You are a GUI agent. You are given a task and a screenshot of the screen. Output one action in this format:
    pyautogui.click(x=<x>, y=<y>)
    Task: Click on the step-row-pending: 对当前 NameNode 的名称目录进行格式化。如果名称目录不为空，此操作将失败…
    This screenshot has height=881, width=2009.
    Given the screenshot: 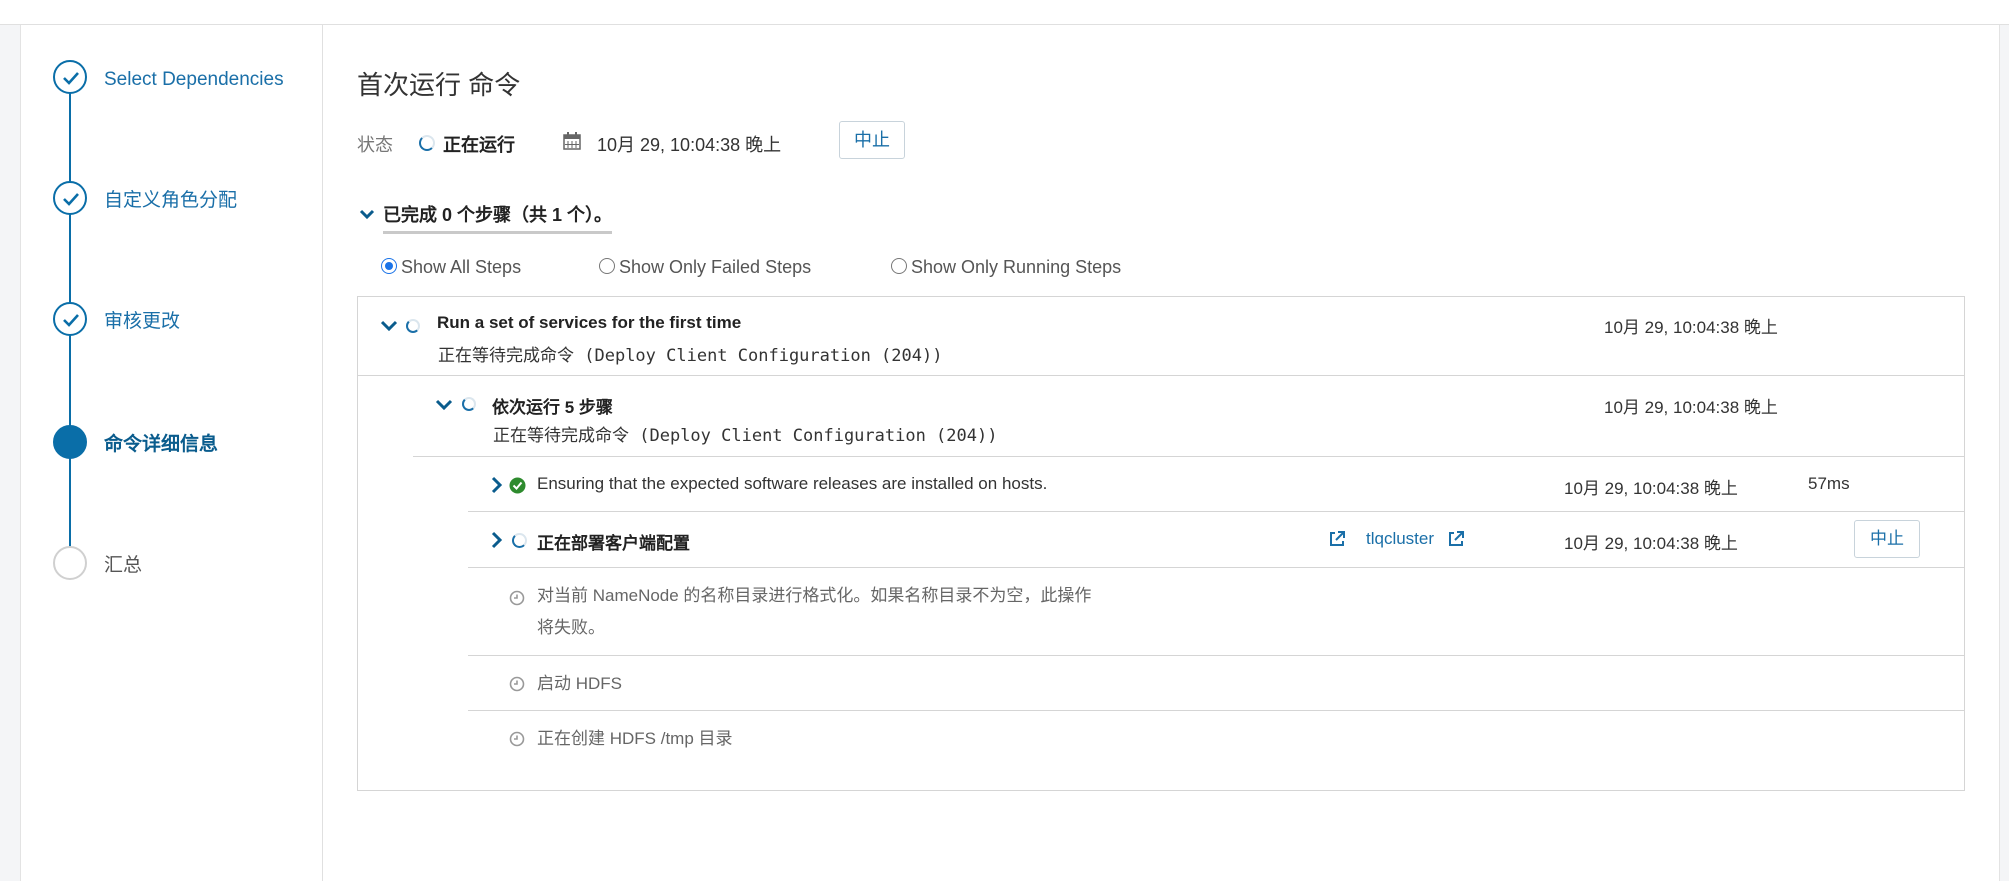 What is the action you would take?
    pyautogui.click(x=1216, y=612)
    